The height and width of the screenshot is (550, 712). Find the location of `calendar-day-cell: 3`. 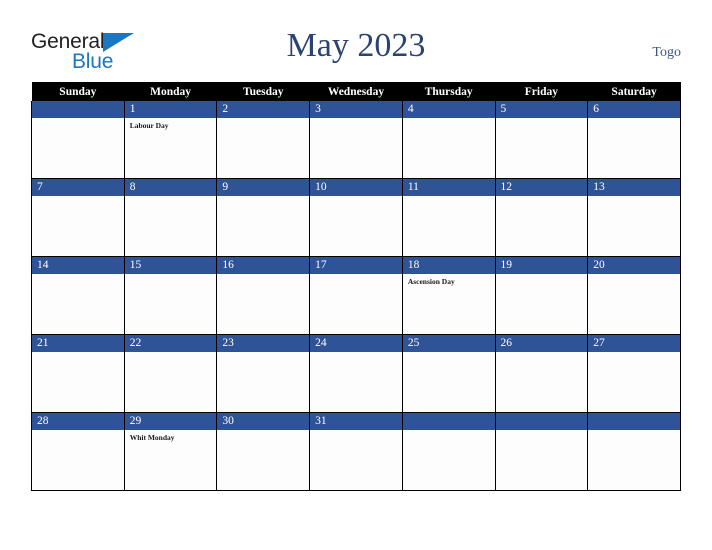

calendar-day-cell: 3 is located at coordinates (356, 140).